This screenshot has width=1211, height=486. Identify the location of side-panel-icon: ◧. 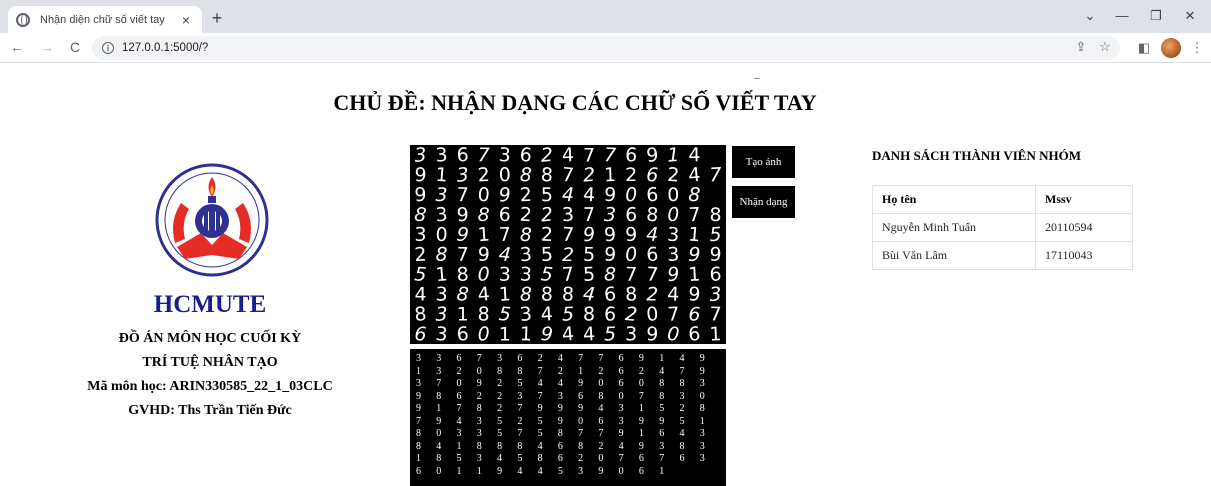
(1144, 48).